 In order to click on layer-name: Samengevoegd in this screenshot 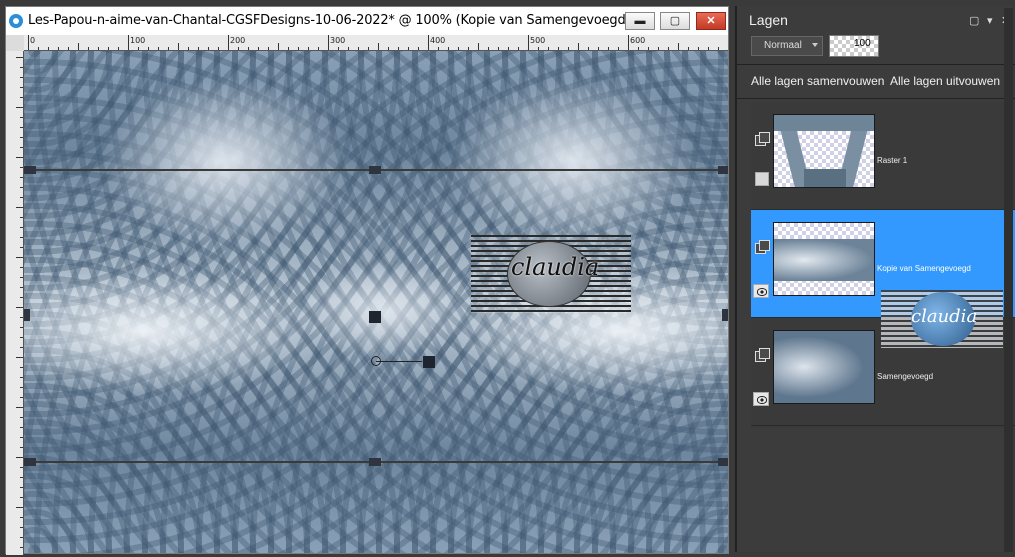, I will do `click(905, 376)`.